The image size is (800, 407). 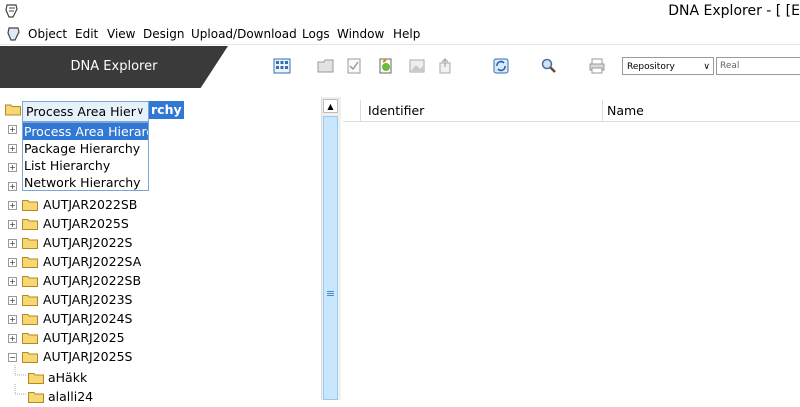 I want to click on repository-select: Repository ∨, so click(x=668, y=66).